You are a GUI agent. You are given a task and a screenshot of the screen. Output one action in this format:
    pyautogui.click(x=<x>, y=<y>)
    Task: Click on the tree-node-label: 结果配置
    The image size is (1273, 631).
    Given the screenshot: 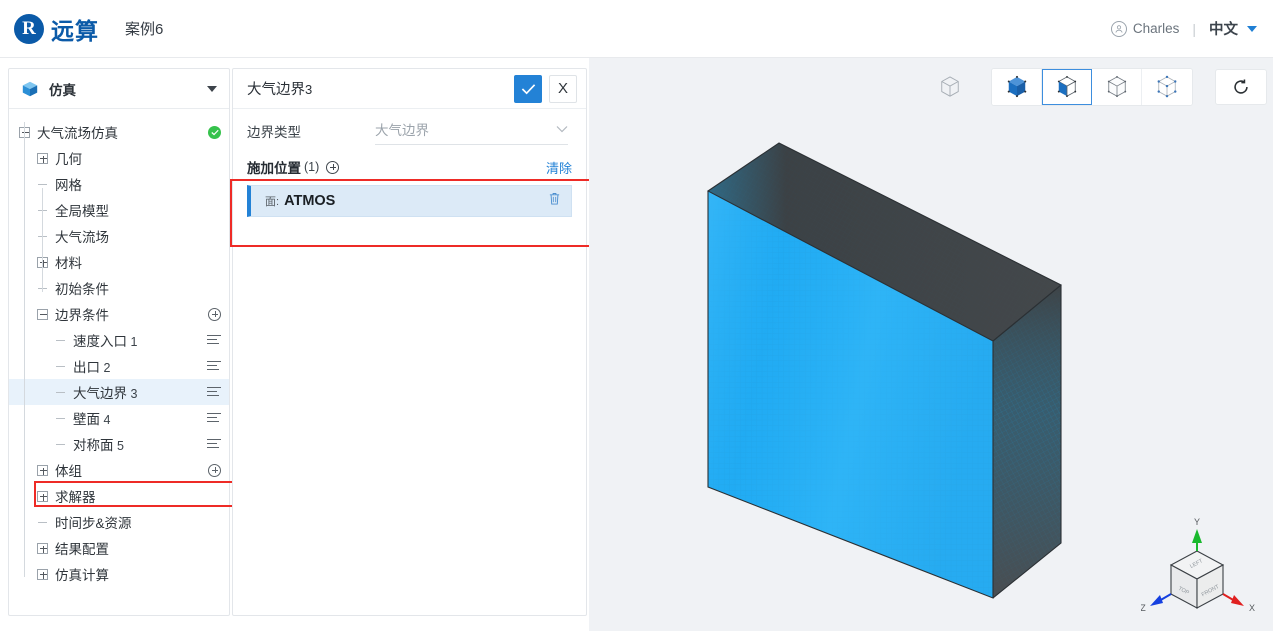 What is the action you would take?
    pyautogui.click(x=82, y=549)
    